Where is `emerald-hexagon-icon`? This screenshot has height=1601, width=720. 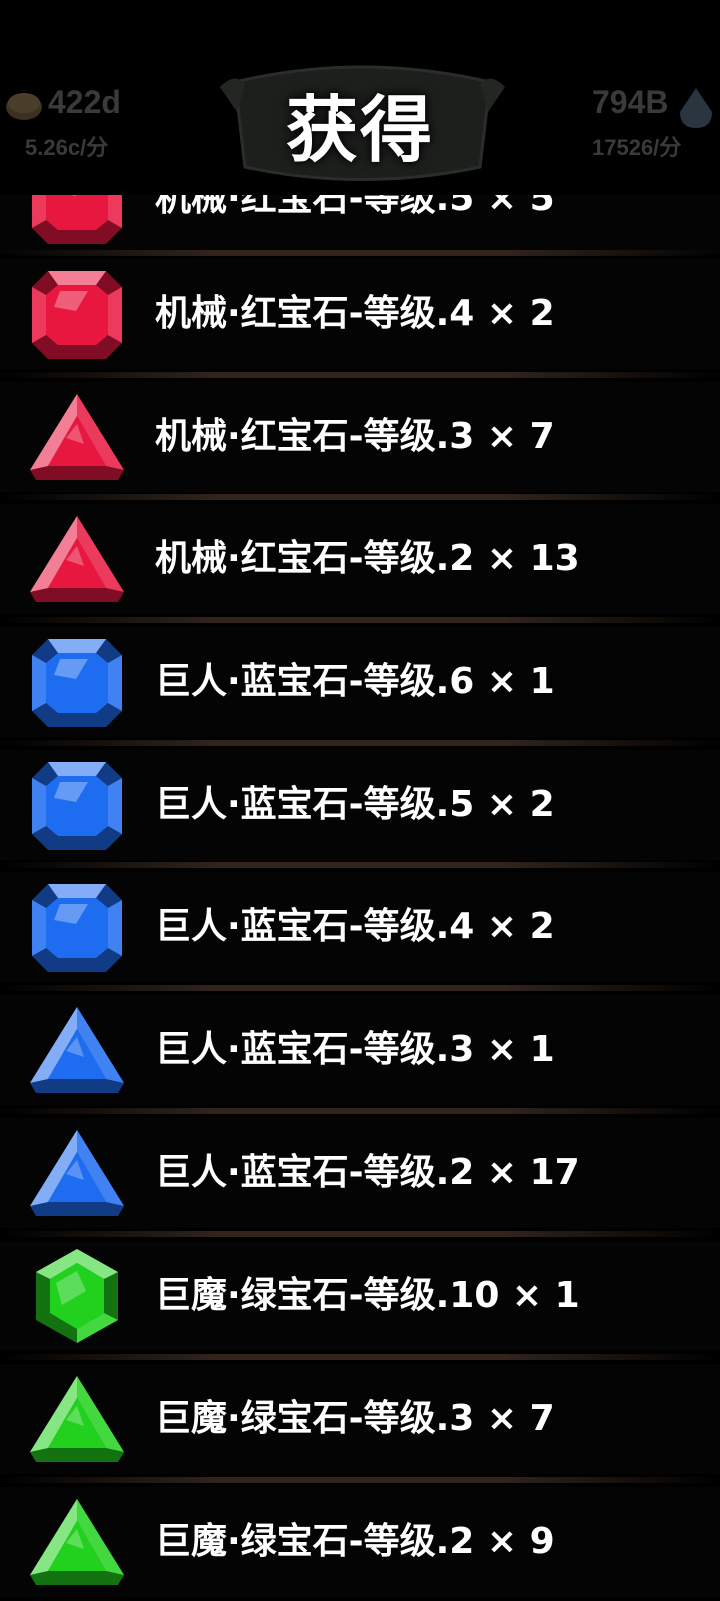 emerald-hexagon-icon is located at coordinates (77, 1296).